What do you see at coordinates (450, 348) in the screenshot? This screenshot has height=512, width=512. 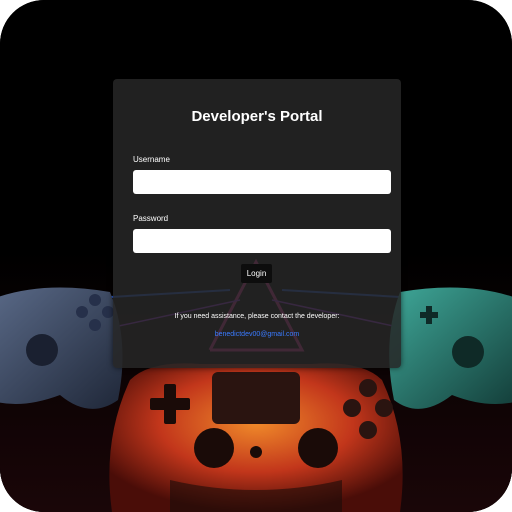 I see `gamepad-icon-right` at bounding box center [450, 348].